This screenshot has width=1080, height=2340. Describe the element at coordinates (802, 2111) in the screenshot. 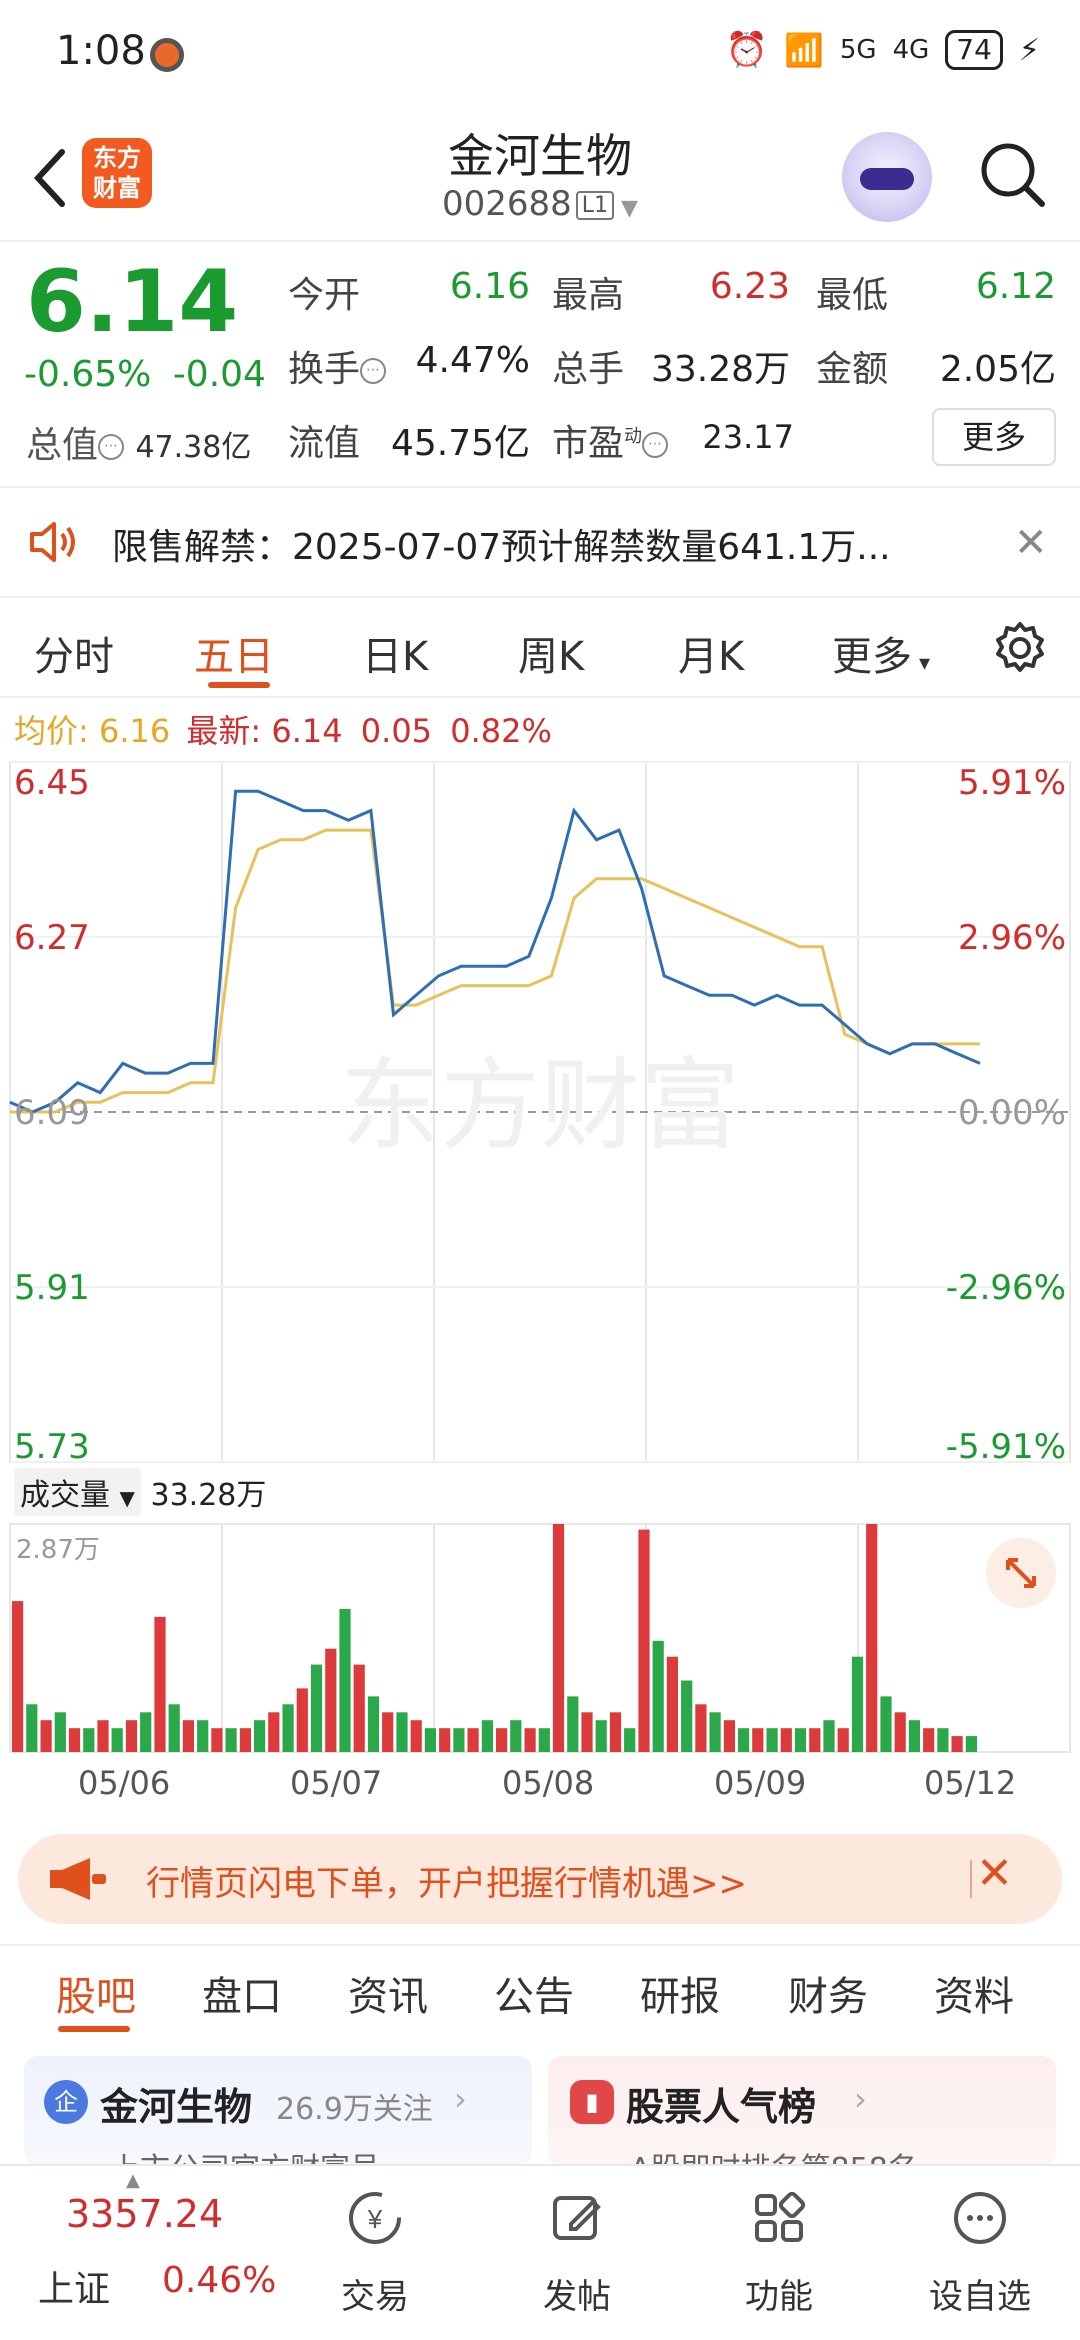

I see `popularity-card: ▮ 股票人气榜 › A股即时排名第858名` at that location.